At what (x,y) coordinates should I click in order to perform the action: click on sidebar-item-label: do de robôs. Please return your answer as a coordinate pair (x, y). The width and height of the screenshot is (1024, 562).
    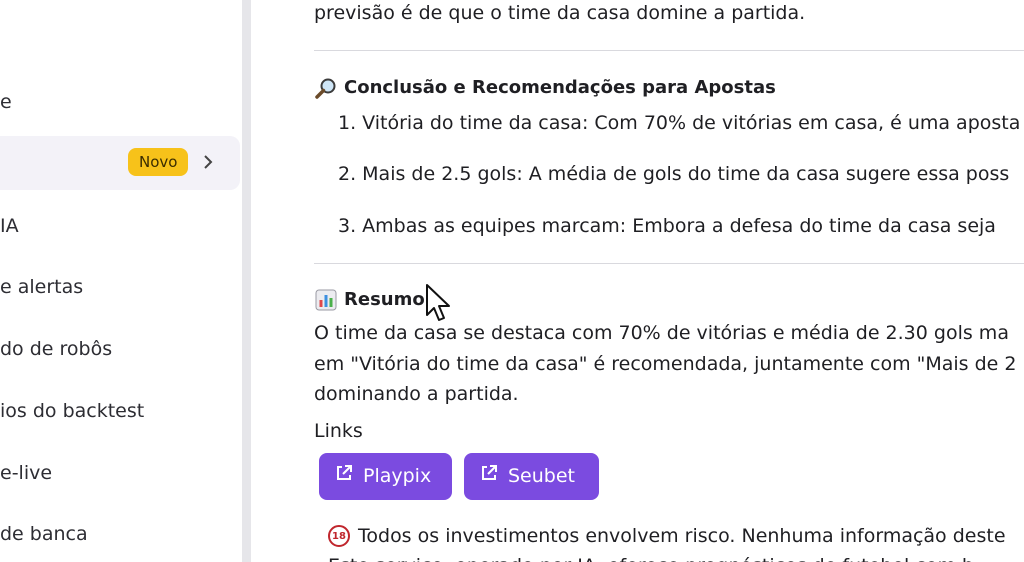
    Looking at the image, I should click on (56, 349).